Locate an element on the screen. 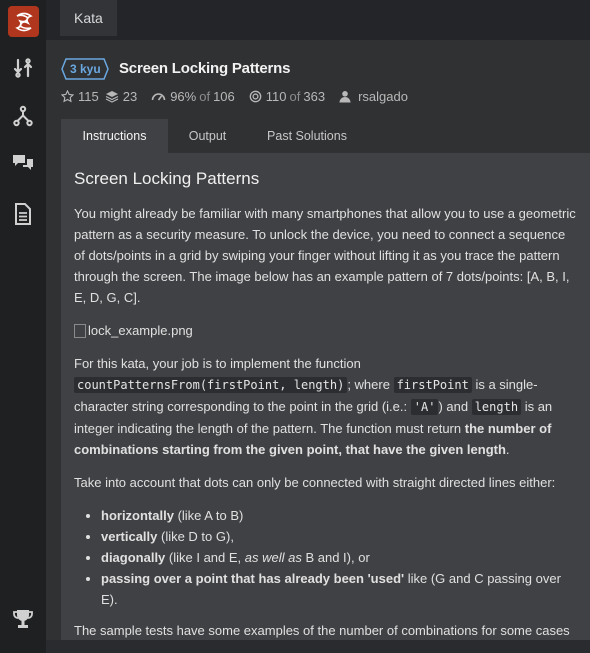 The height and width of the screenshot is (653, 590). stars-stat: 115 23 is located at coordinates (99, 96).